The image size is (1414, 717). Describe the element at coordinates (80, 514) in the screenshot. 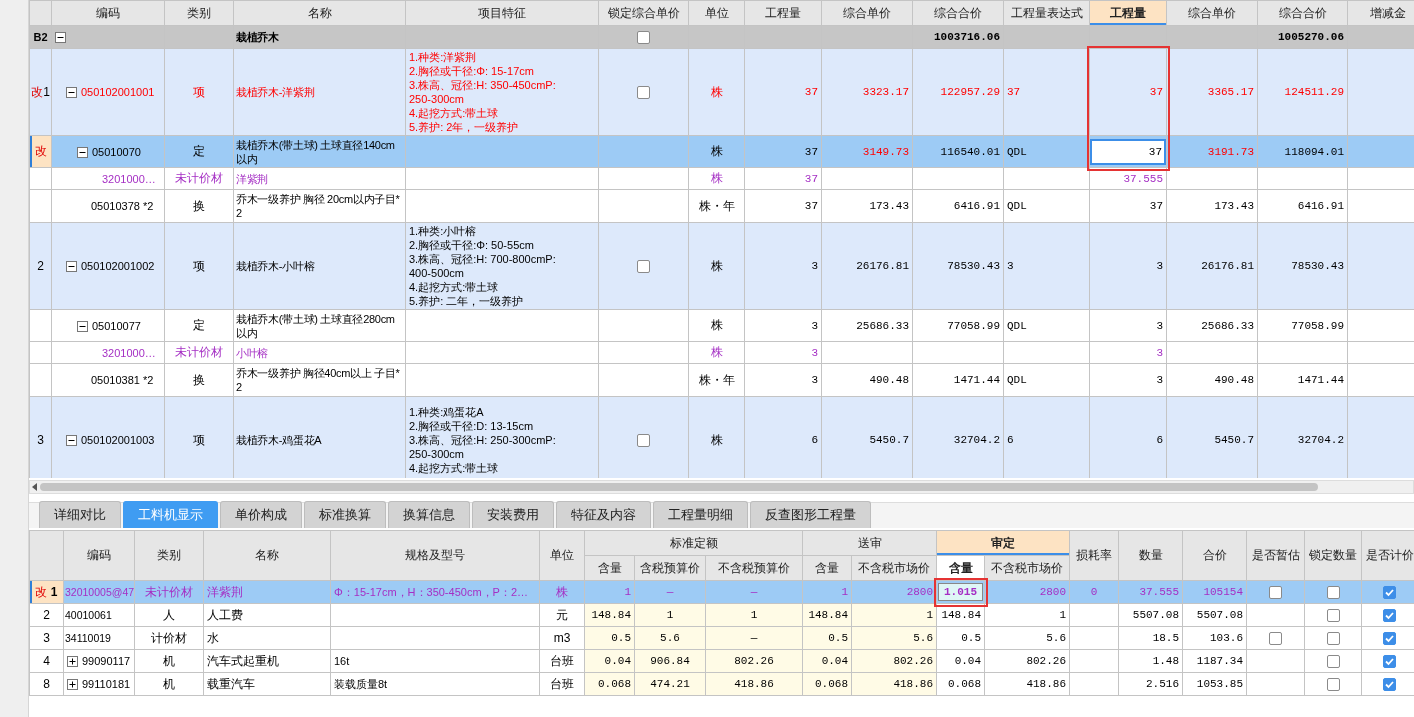

I see `tab: 详细对比` at that location.